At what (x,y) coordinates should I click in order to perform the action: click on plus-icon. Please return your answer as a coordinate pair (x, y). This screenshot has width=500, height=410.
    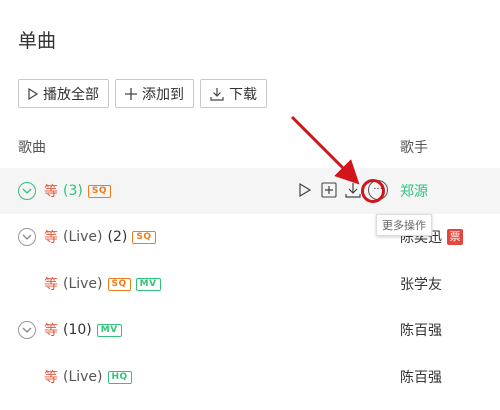
    Looking at the image, I should click on (131, 93).